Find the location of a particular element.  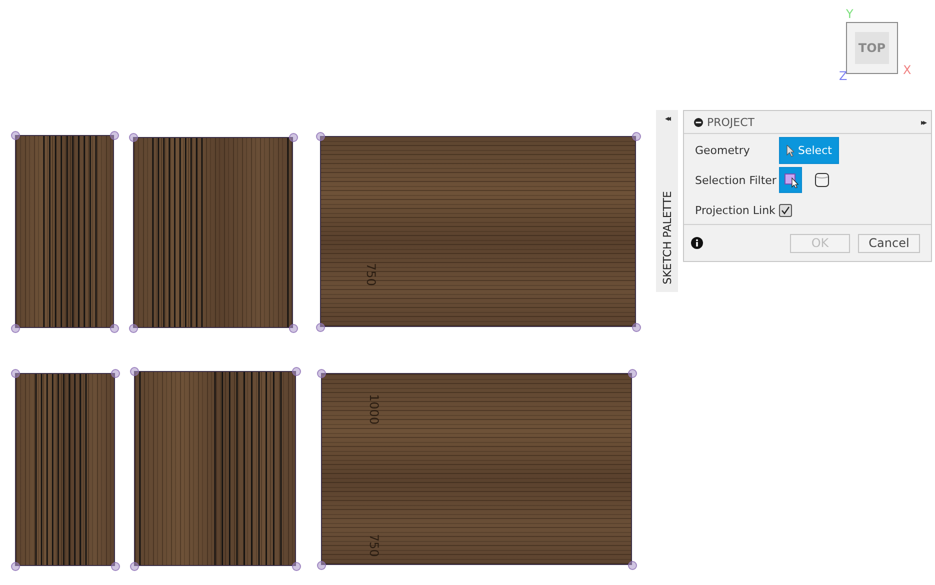

collapse-button: ◂◂ is located at coordinates (667, 118).